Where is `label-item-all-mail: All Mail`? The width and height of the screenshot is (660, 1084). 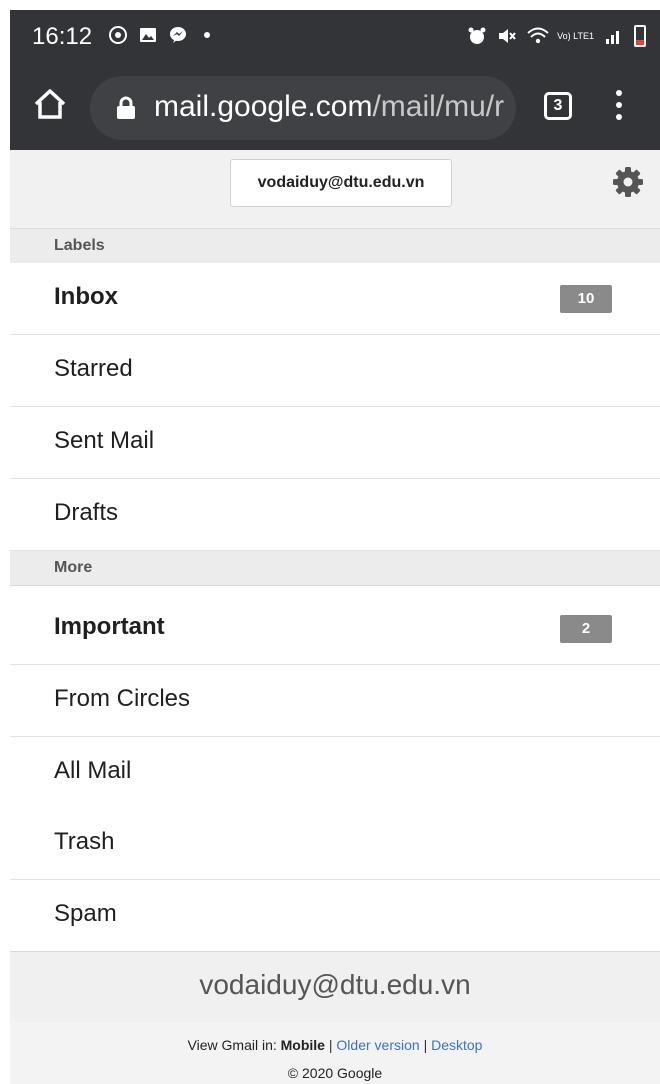
label-item-all-mail: All Mail is located at coordinates (335, 773).